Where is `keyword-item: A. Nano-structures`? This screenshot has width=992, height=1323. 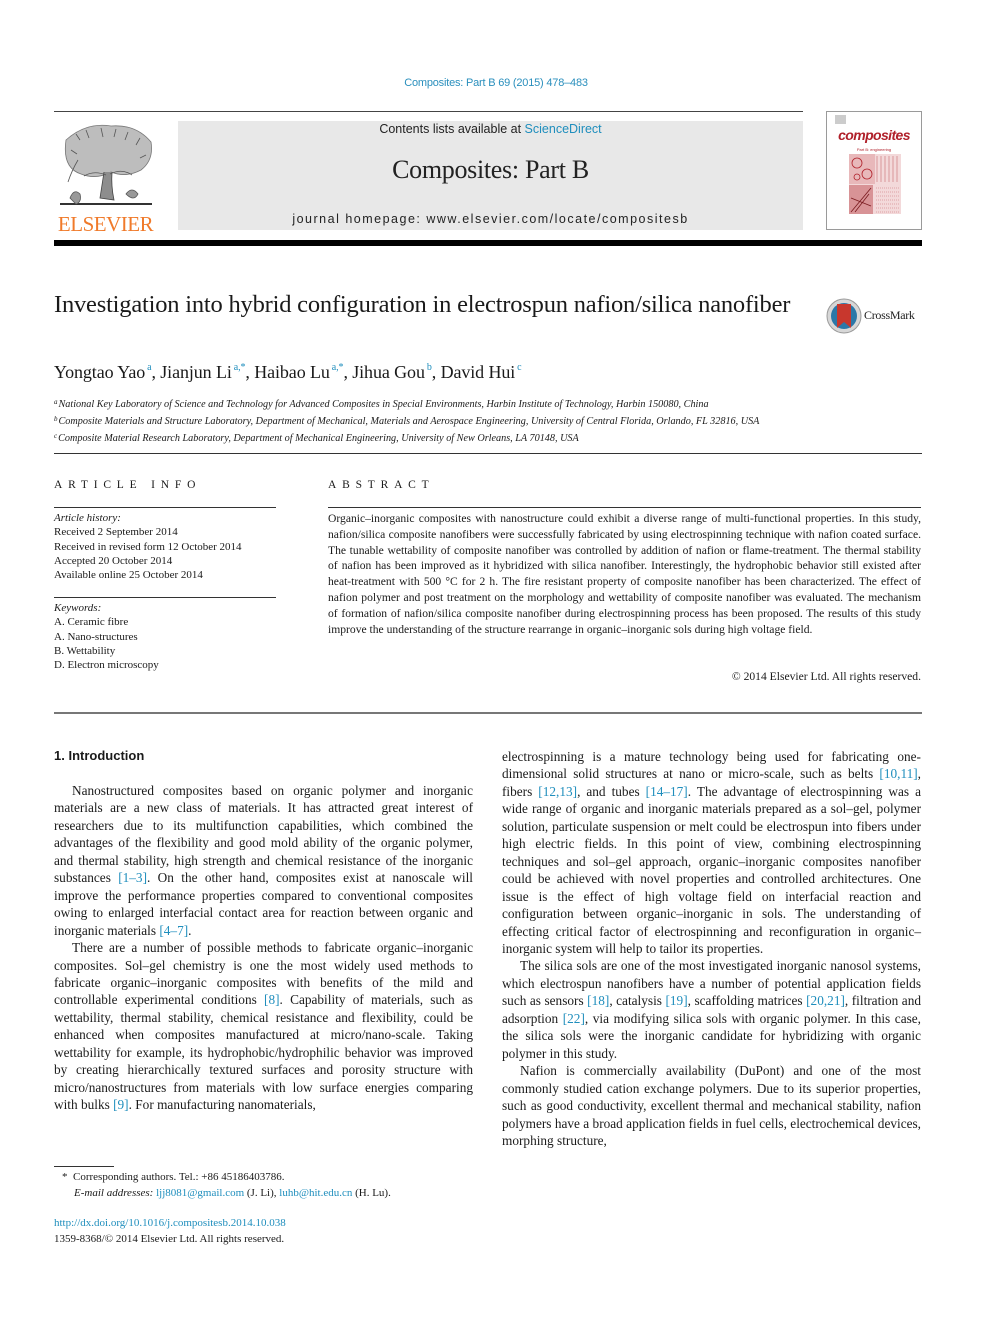 keyword-item: A. Nano-structures is located at coordinates (96, 636).